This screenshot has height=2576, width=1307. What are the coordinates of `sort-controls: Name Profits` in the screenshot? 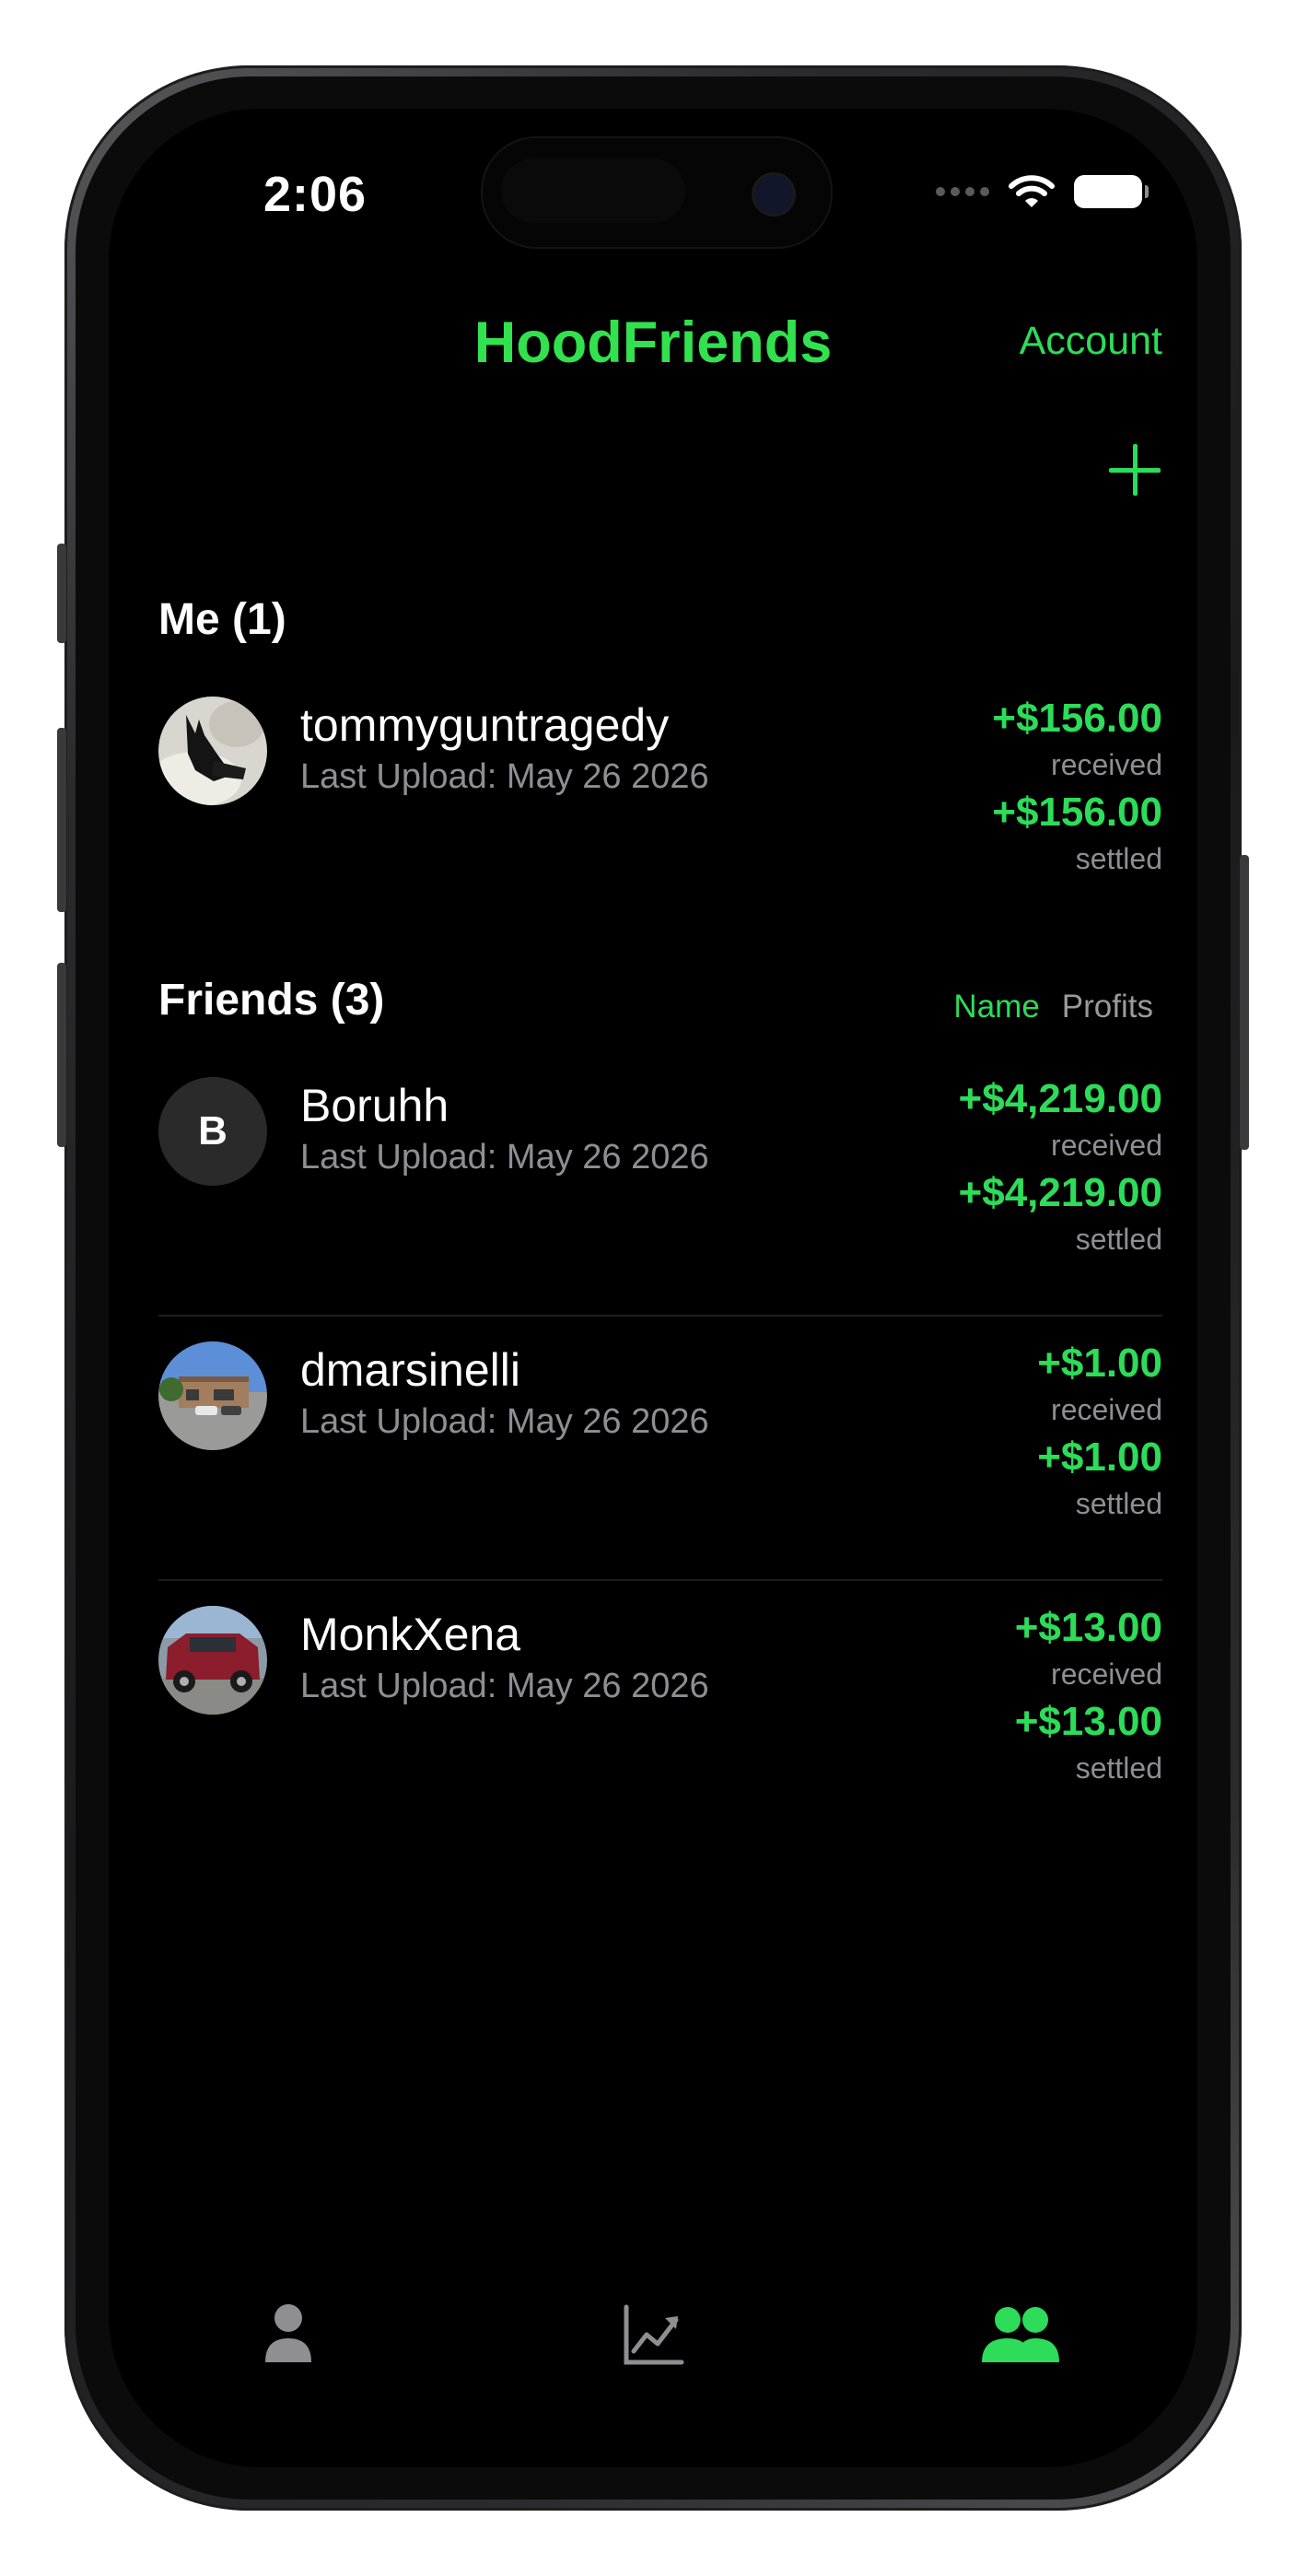 It's located at (1053, 1007).